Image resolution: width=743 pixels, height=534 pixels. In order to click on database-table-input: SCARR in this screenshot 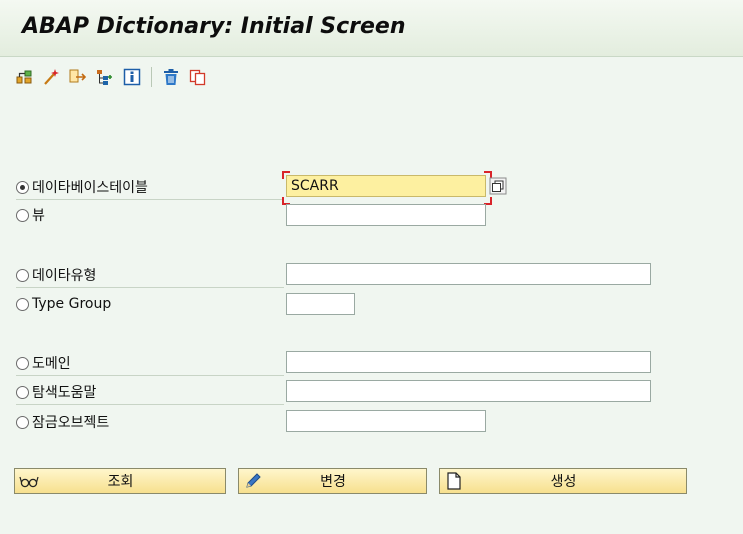, I will do `click(386, 186)`.